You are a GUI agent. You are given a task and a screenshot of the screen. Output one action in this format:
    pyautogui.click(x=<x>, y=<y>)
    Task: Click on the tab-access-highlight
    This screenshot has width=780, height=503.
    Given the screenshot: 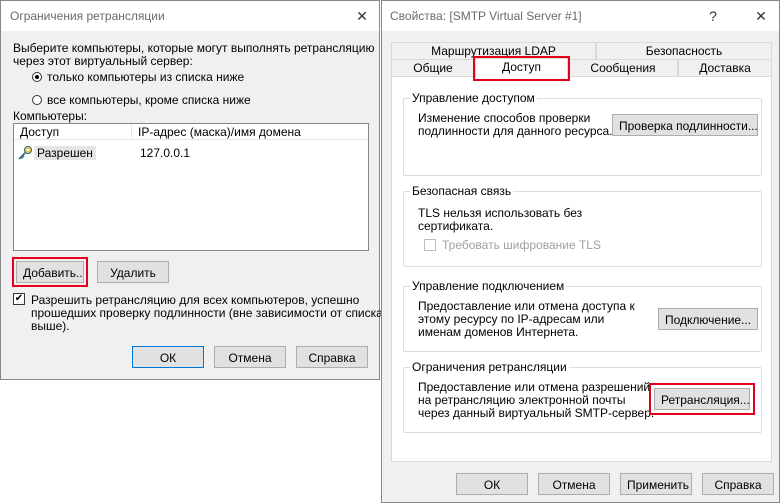 What is the action you would take?
    pyautogui.click(x=521, y=68)
    